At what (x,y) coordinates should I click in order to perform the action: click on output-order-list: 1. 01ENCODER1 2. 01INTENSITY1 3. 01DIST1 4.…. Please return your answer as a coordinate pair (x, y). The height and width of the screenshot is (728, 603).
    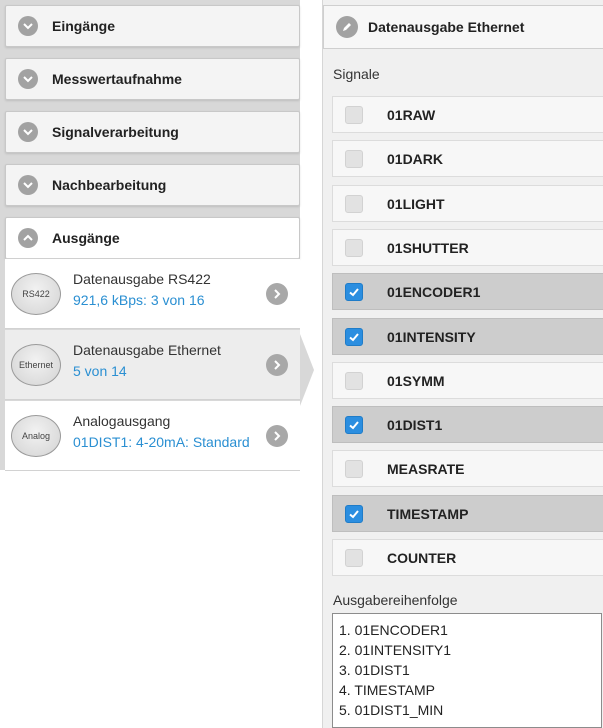
    Looking at the image, I should click on (467, 670).